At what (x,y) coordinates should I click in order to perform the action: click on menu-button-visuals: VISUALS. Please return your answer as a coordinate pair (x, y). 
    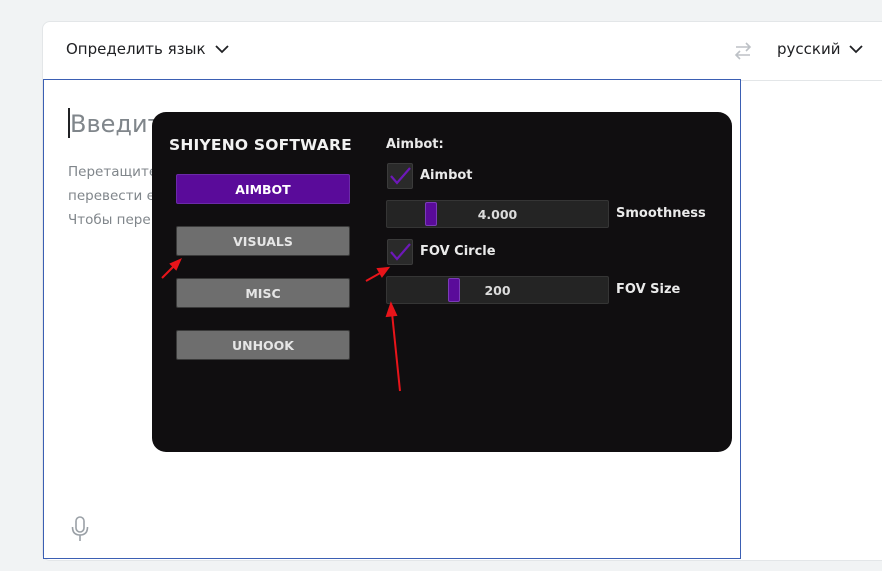
    Looking at the image, I should click on (263, 241).